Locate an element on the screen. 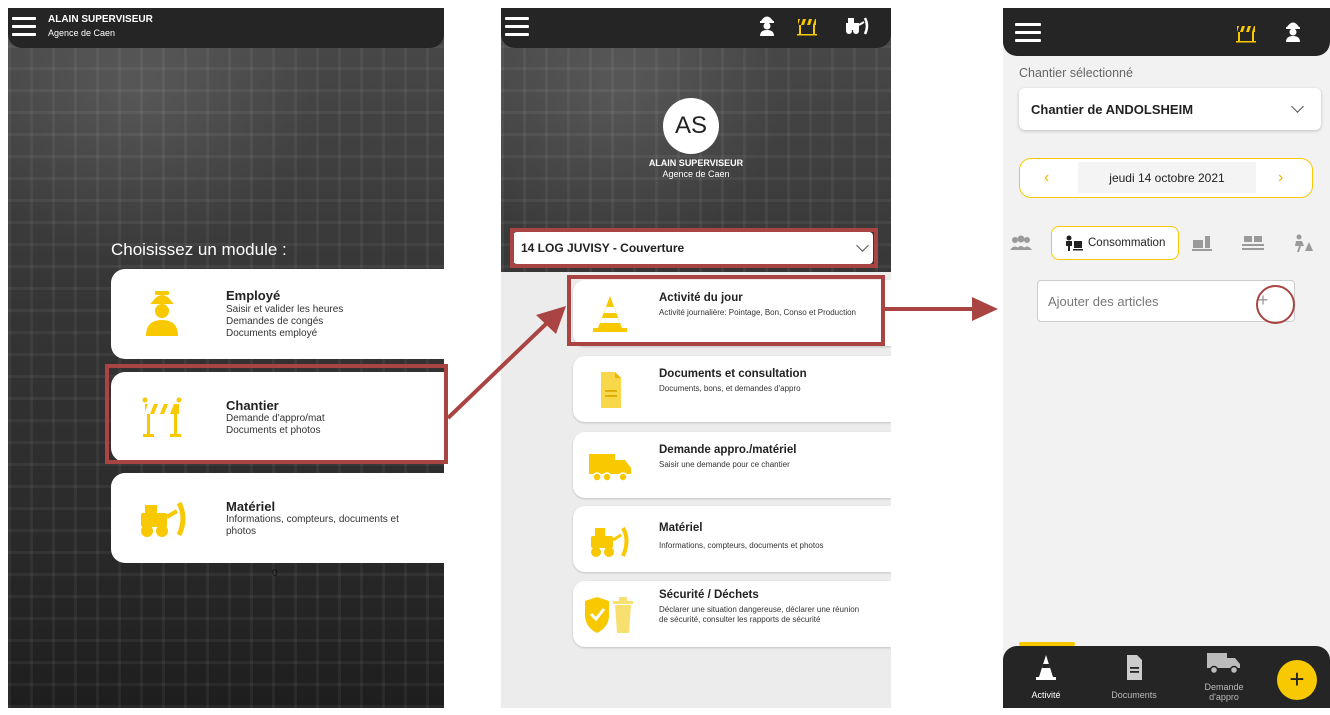 This screenshot has height=715, width=1330. tab-label: Consommation is located at coordinates (1127, 243).